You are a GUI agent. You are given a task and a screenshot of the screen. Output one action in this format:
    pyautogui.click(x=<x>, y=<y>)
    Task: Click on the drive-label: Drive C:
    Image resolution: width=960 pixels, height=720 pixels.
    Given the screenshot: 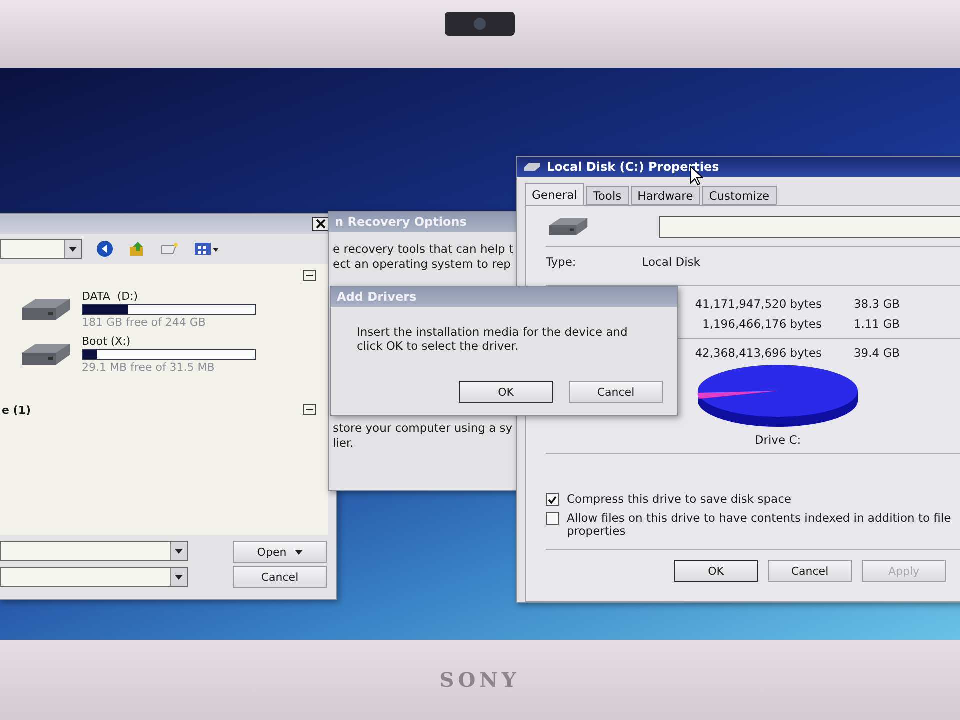 What is the action you would take?
    pyautogui.click(x=778, y=440)
    